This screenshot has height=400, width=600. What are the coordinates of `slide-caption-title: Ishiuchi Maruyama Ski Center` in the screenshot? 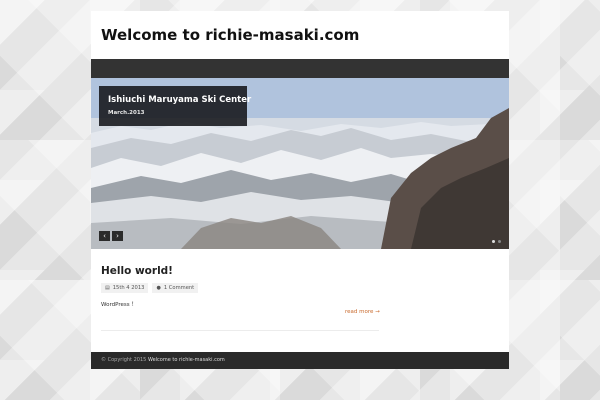 It's located at (180, 100).